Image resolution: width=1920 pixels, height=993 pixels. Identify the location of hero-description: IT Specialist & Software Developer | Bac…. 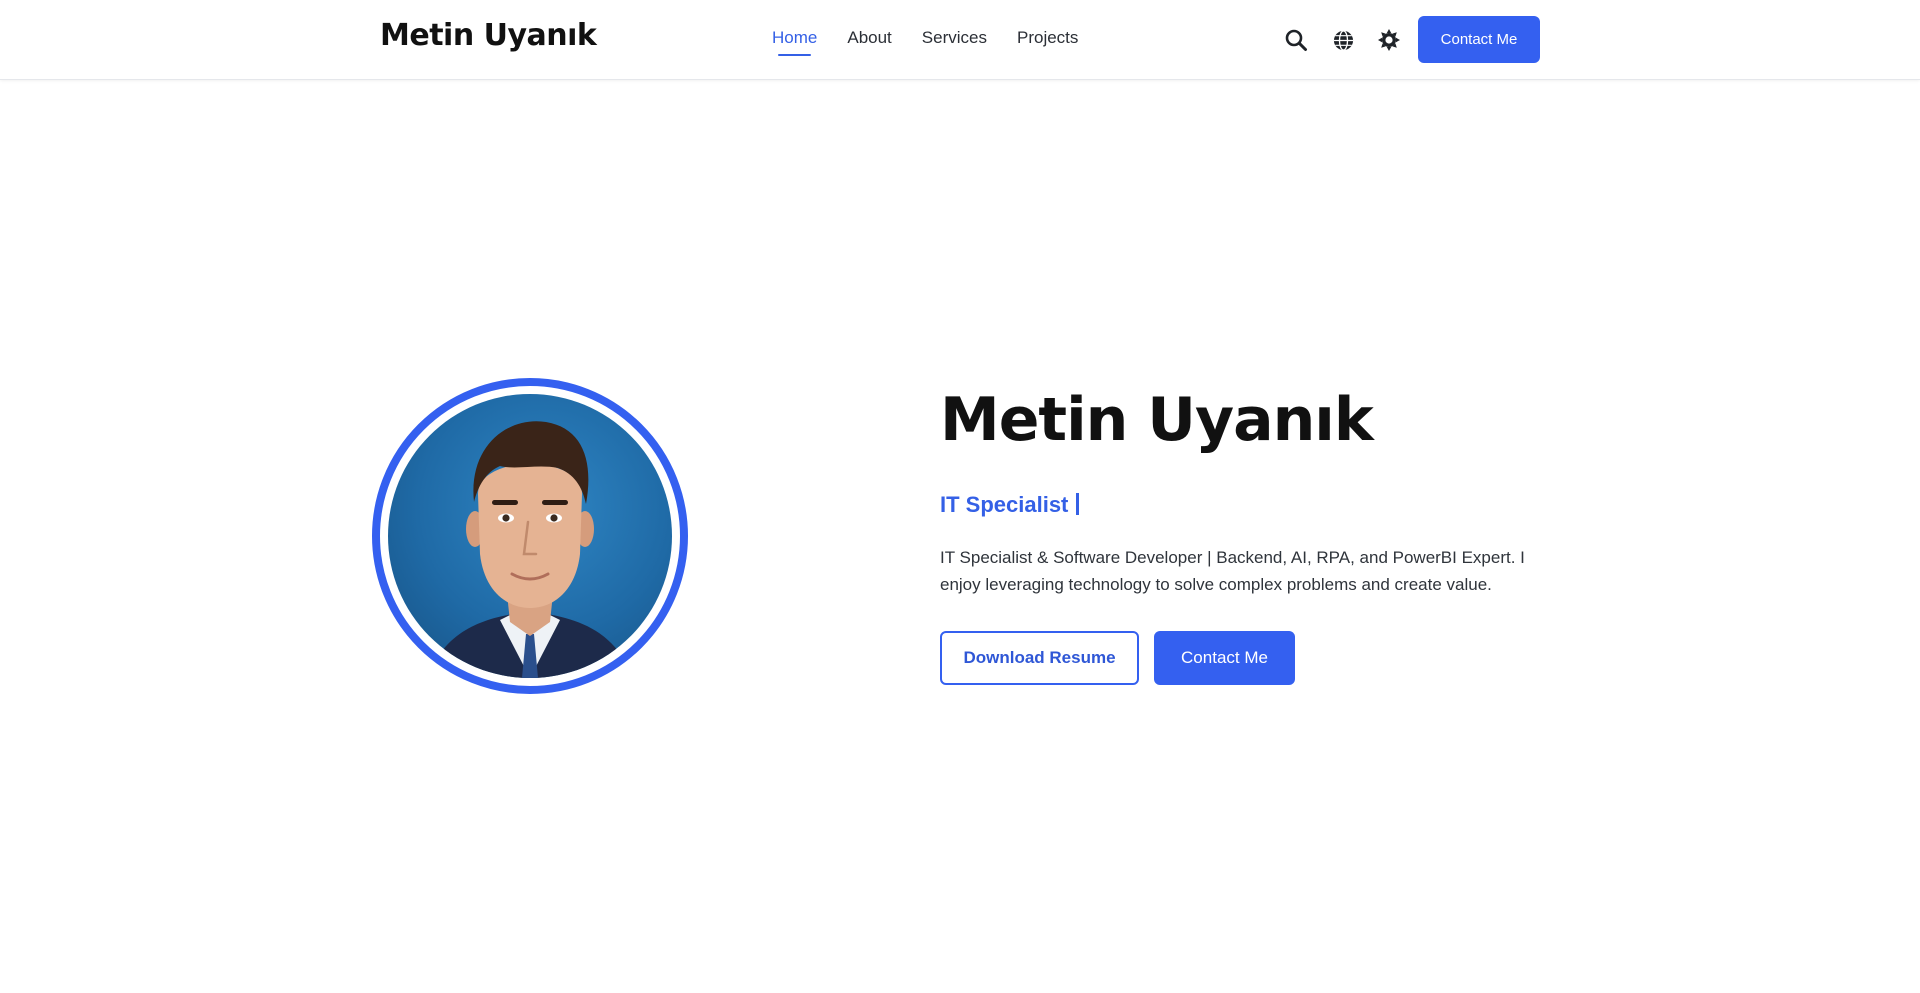
(1232, 571).